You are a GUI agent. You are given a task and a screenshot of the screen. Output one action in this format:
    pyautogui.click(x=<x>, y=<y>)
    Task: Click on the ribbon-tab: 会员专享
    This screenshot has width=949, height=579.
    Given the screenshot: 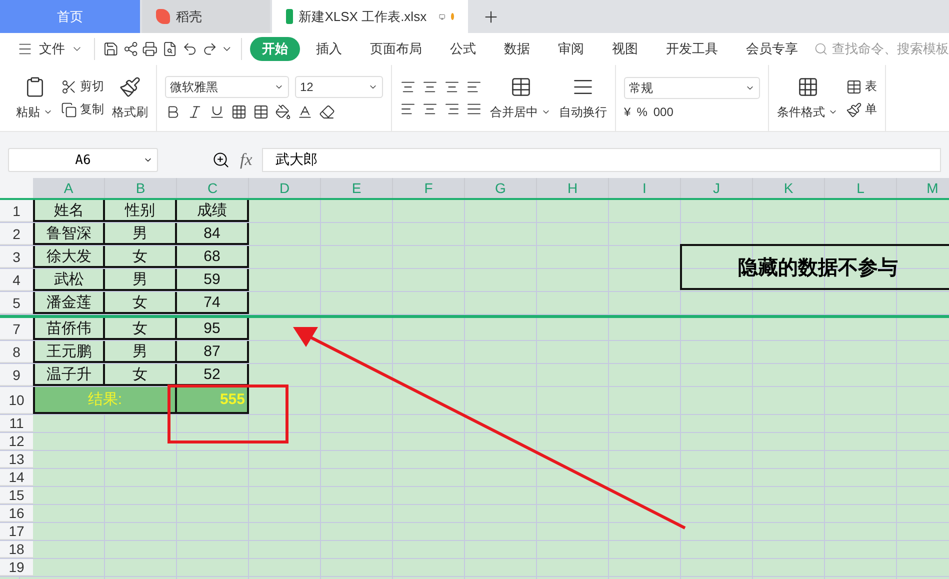 What is the action you would take?
    pyautogui.click(x=772, y=49)
    